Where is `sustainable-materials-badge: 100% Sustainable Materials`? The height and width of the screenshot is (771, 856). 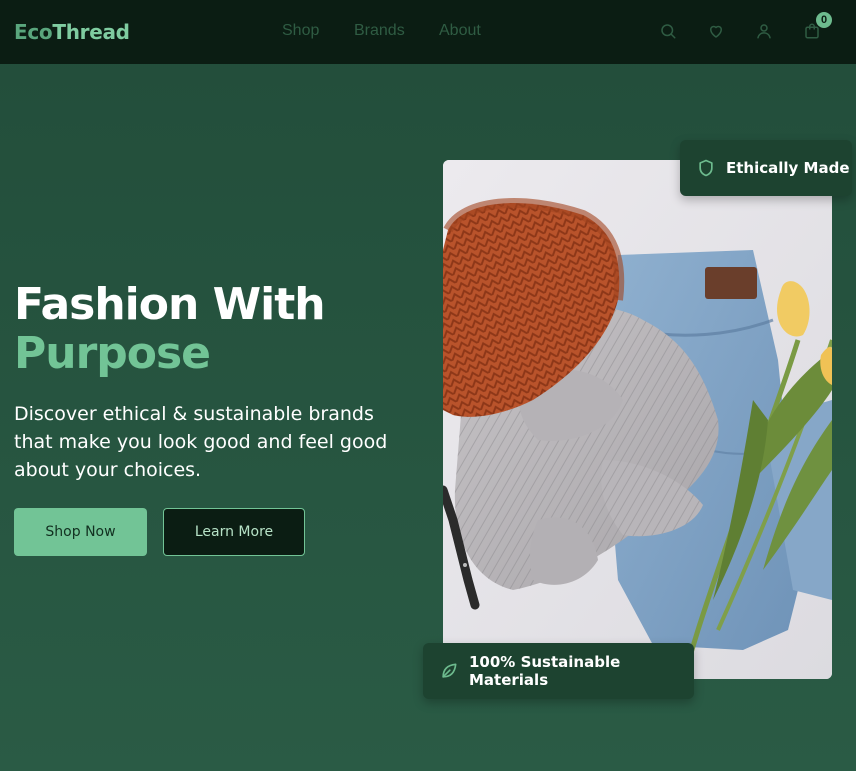 sustainable-materials-badge: 100% Sustainable Materials is located at coordinates (558, 671).